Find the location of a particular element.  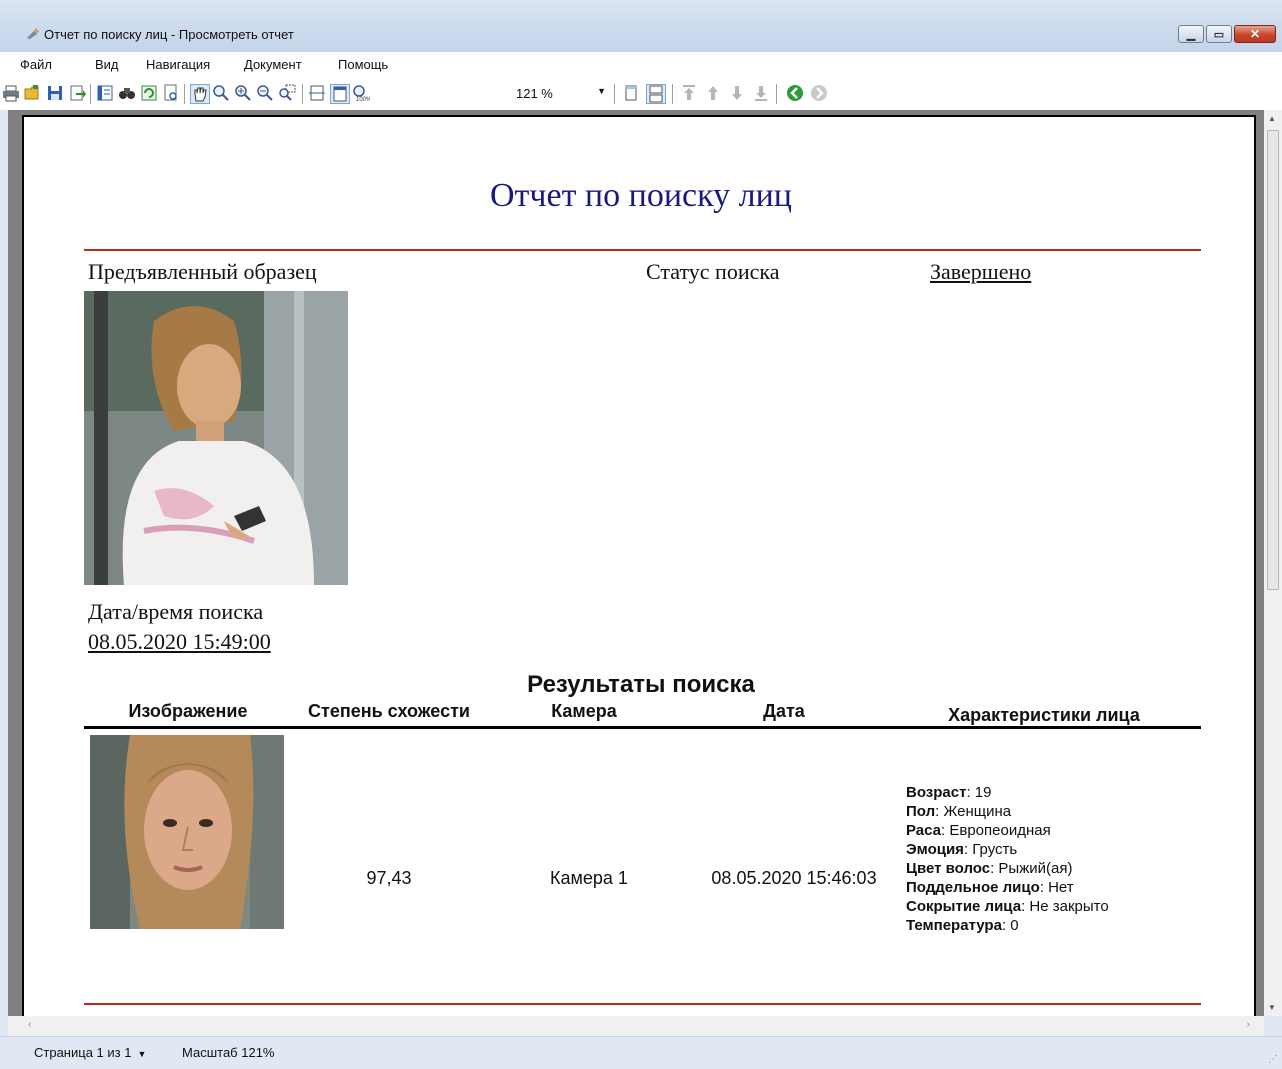

results-heading: Результаты поиска is located at coordinates (641, 684).